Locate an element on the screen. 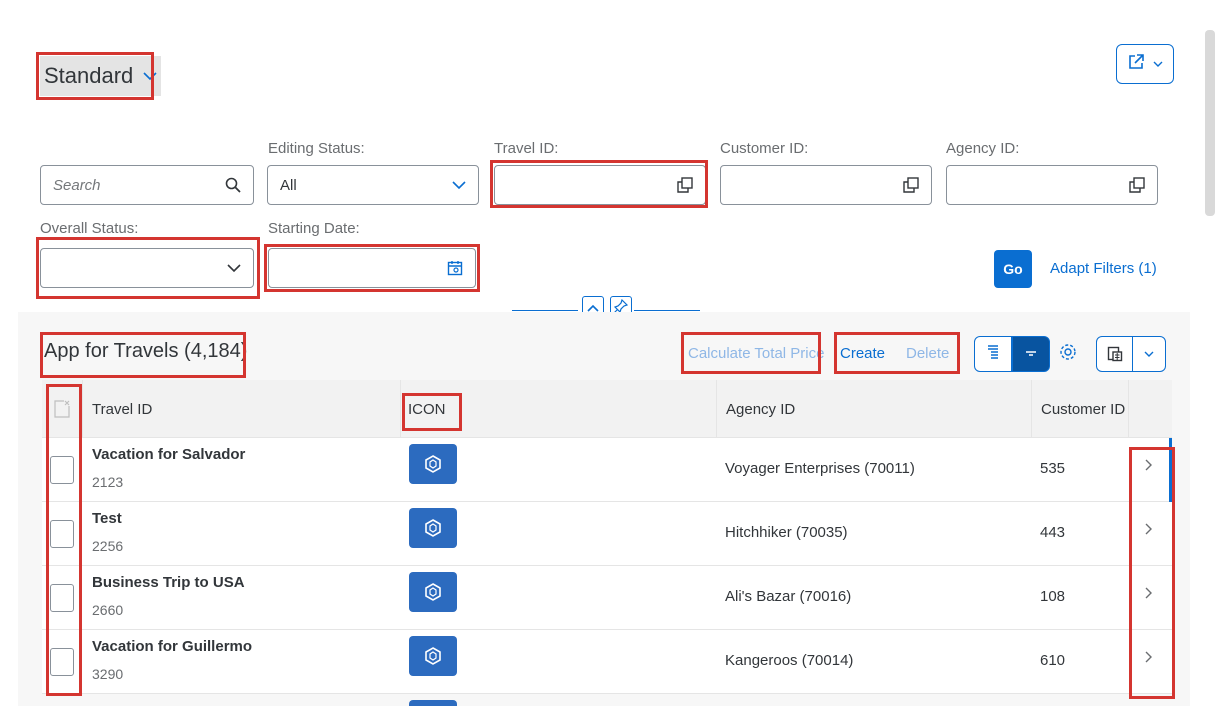  editing-status-value: All is located at coordinates (288, 185).